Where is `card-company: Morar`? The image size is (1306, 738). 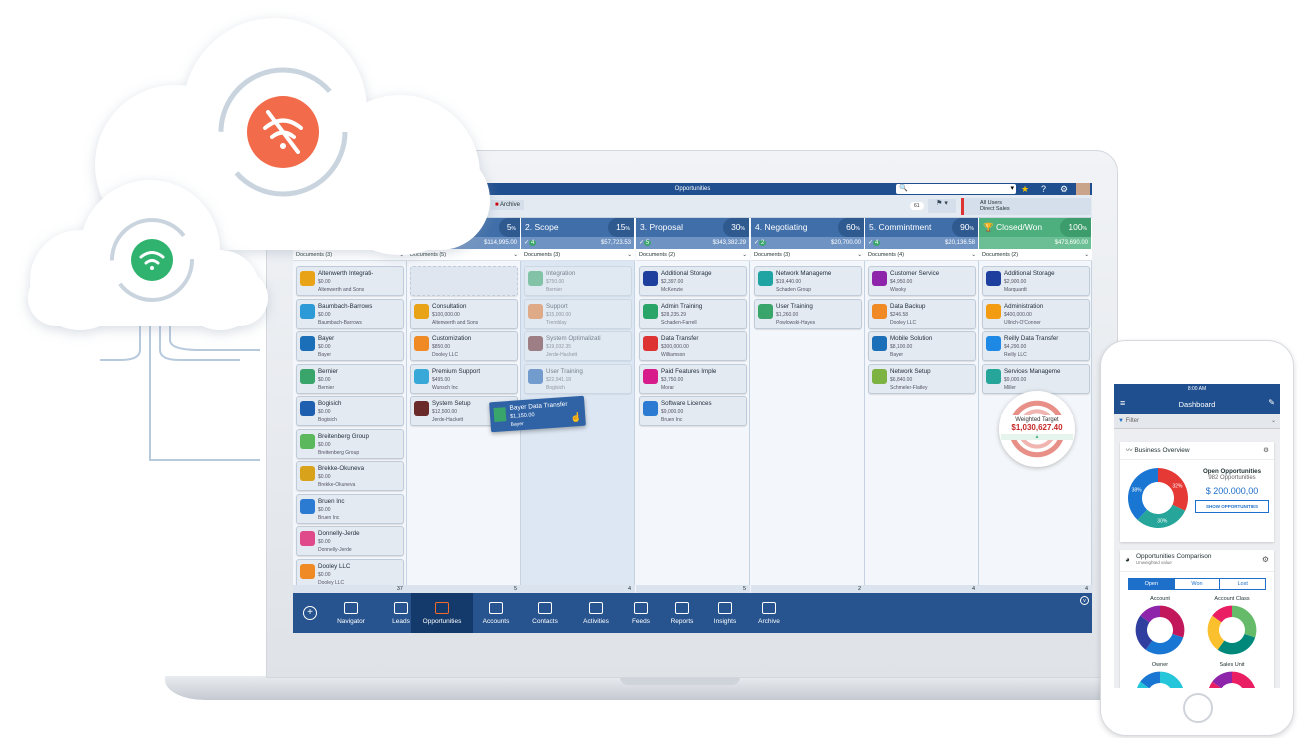
card-company: Morar is located at coordinates (668, 387).